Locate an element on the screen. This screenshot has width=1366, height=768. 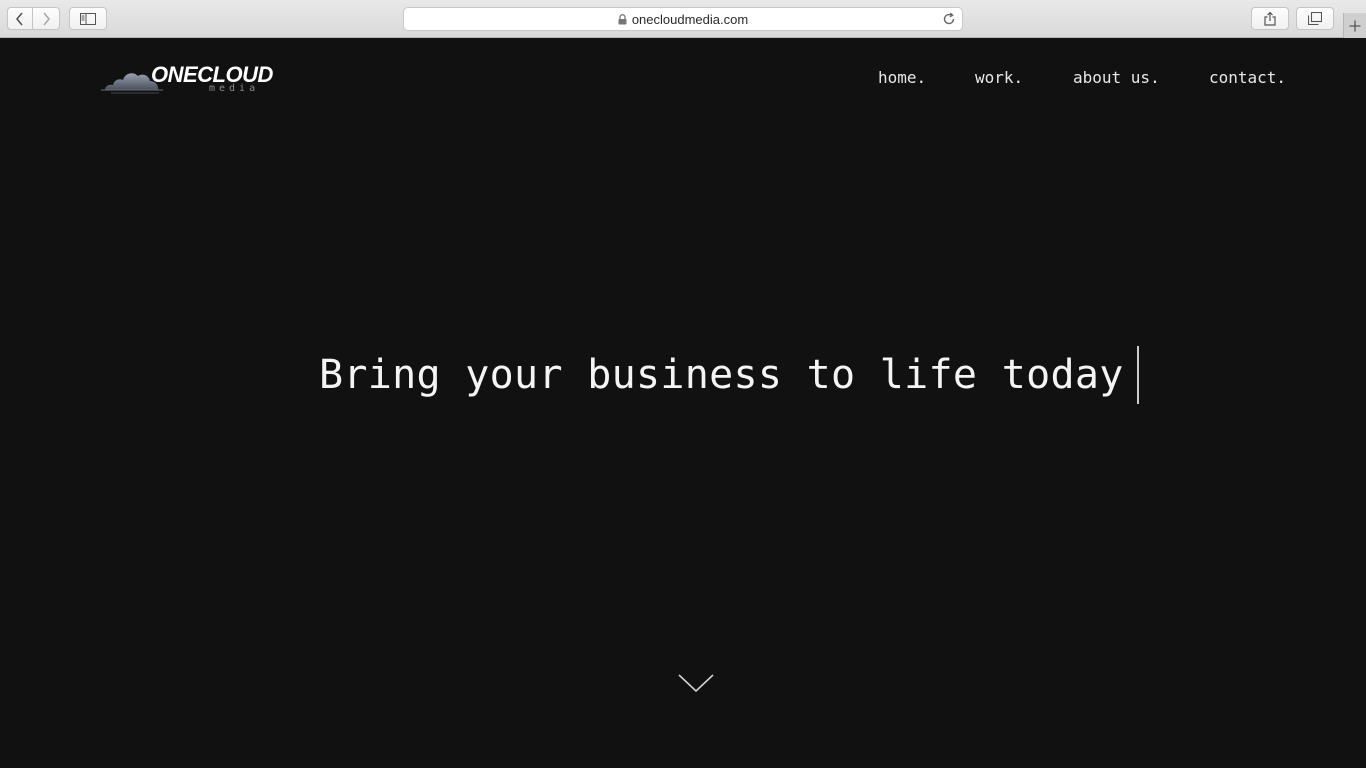
nav-work: work. is located at coordinates (999, 77).